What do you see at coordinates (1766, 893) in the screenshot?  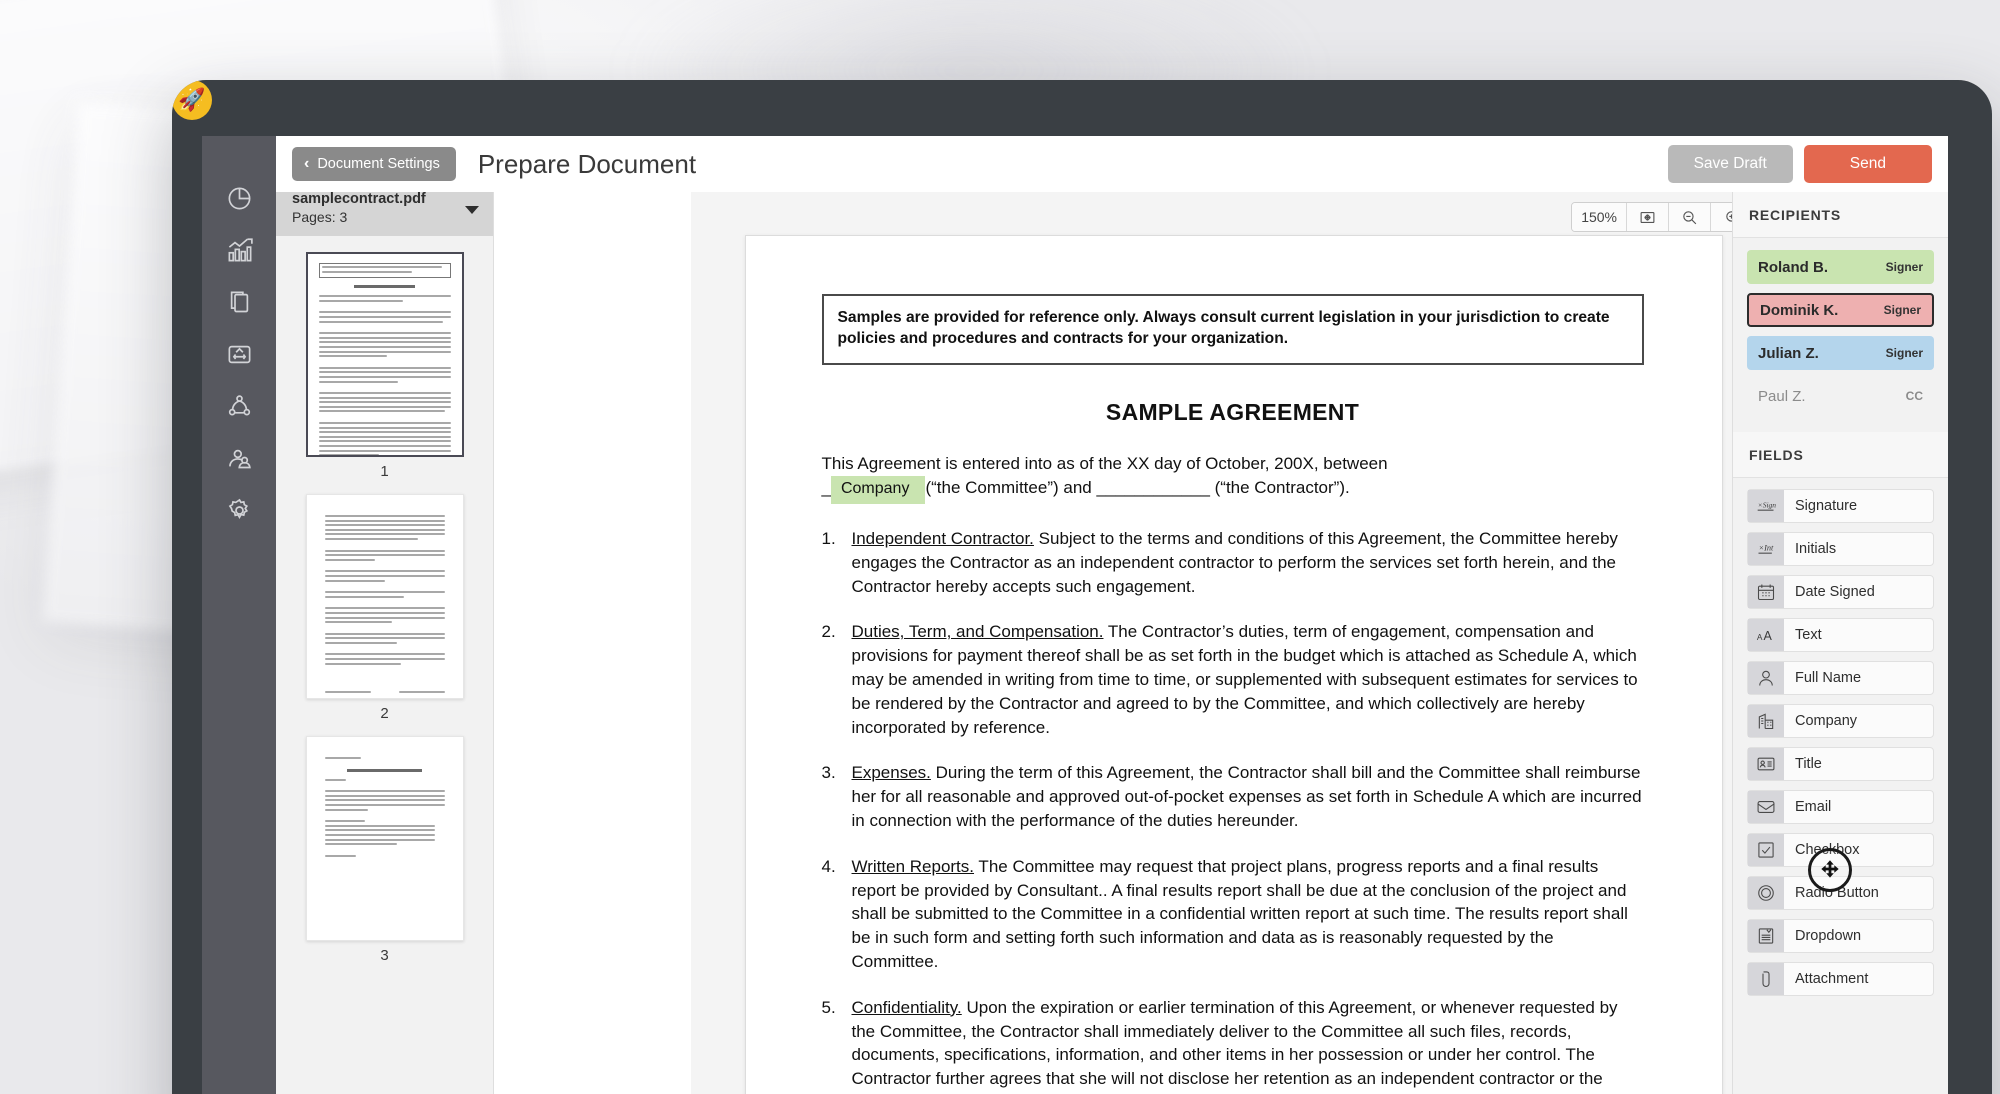 I see `radio-icon` at bounding box center [1766, 893].